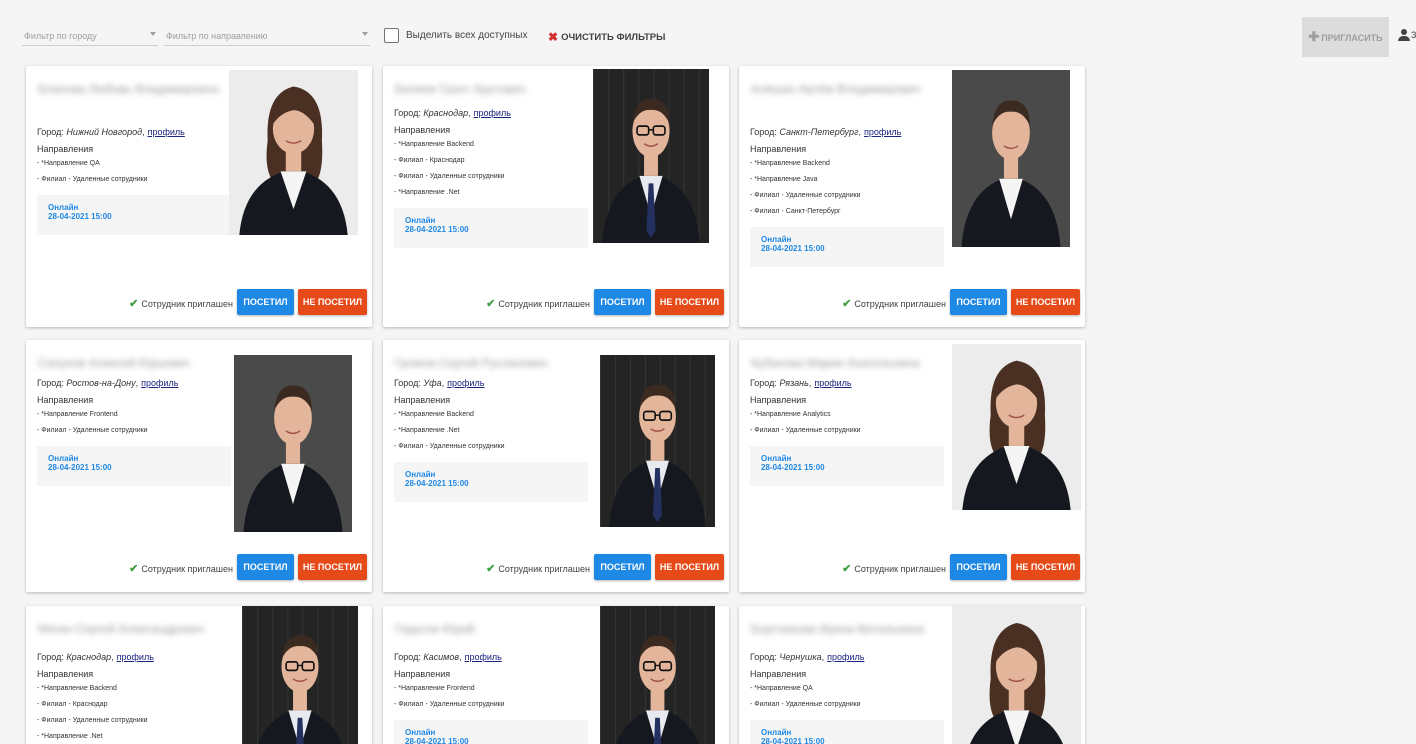 Image resolution: width=1416 pixels, height=744 pixels. What do you see at coordinates (365, 34) in the screenshot?
I see `chevron-down-icon` at bounding box center [365, 34].